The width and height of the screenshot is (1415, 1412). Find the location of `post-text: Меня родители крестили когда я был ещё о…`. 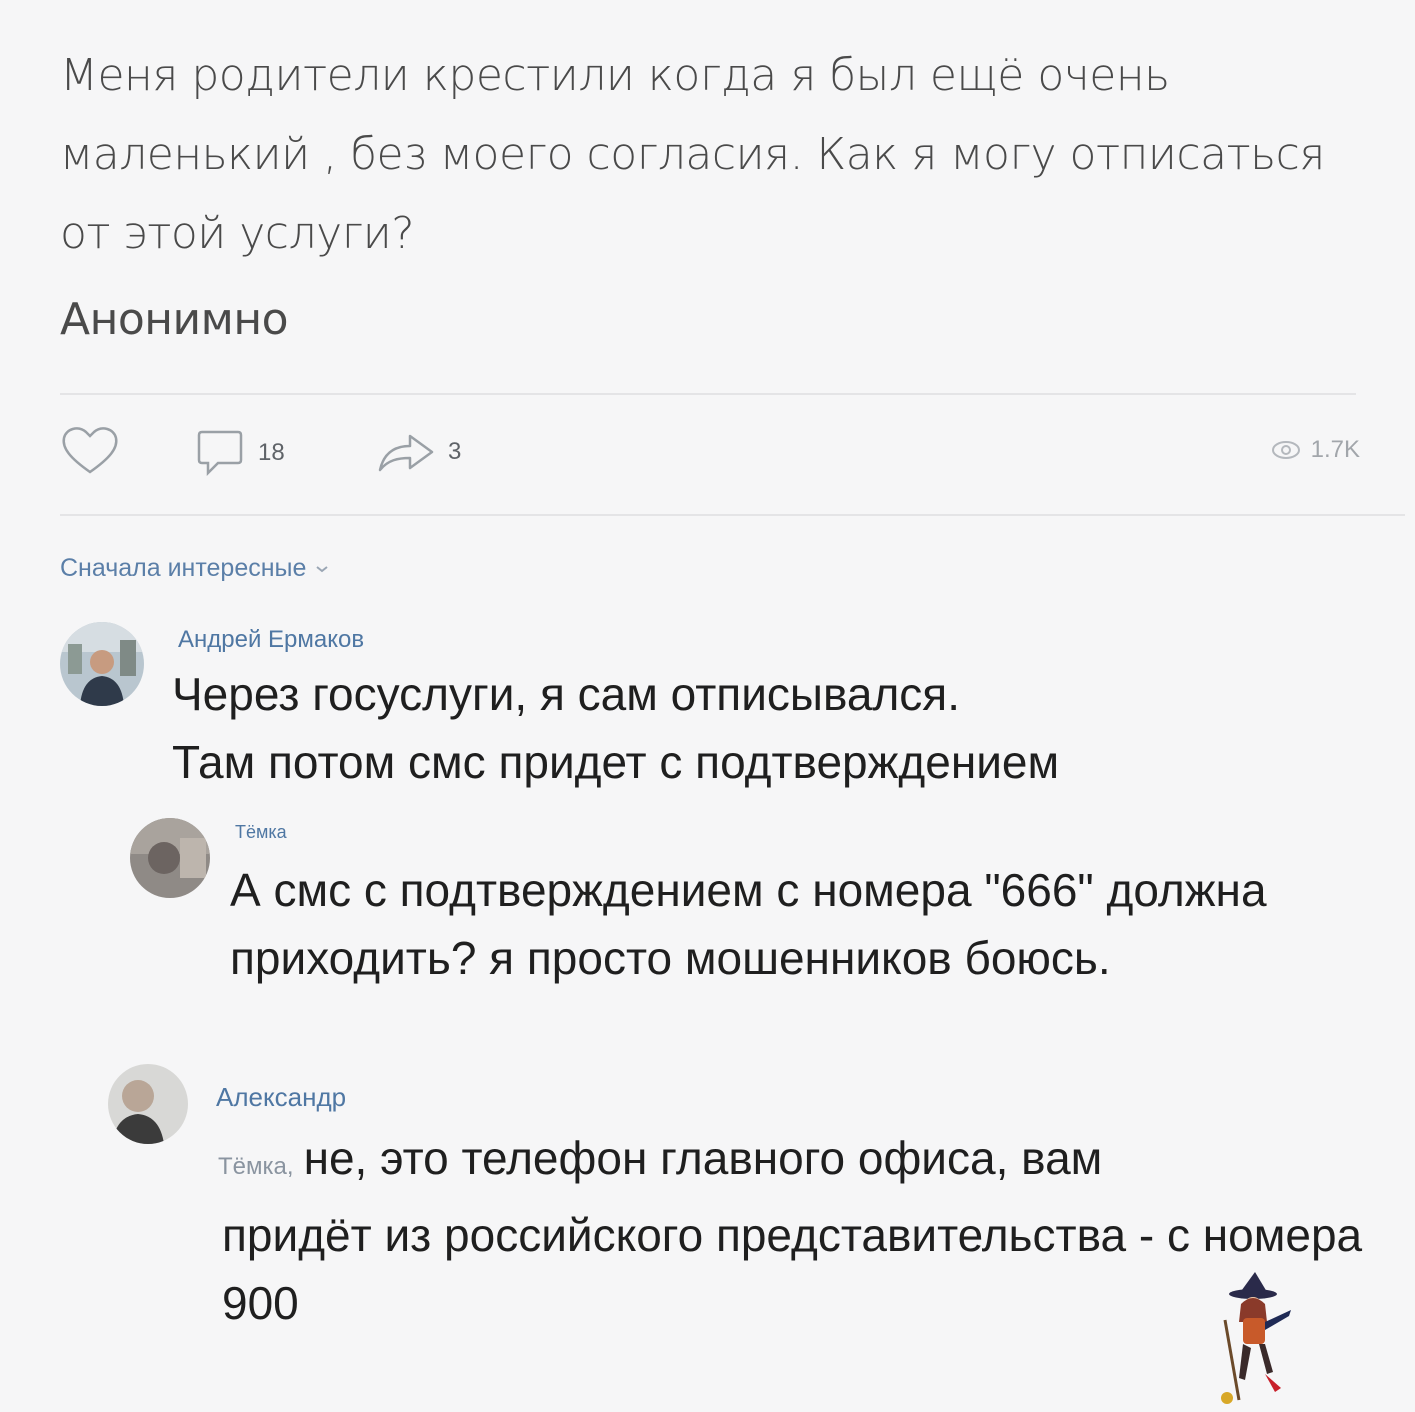

post-text: Меня родители крестили когда я был ещё о… is located at coordinates (692, 154).